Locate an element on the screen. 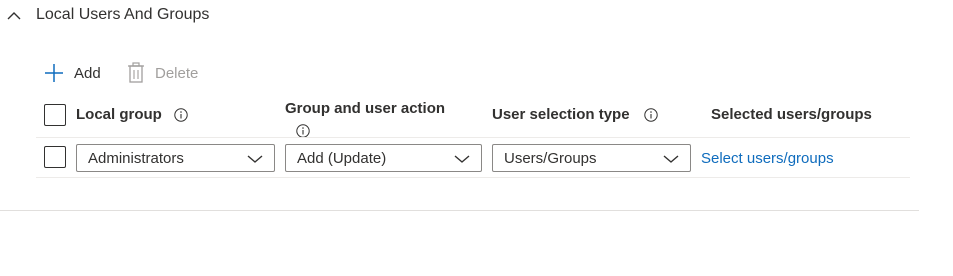 This screenshot has width=953, height=276. row-divider is located at coordinates (473, 177).